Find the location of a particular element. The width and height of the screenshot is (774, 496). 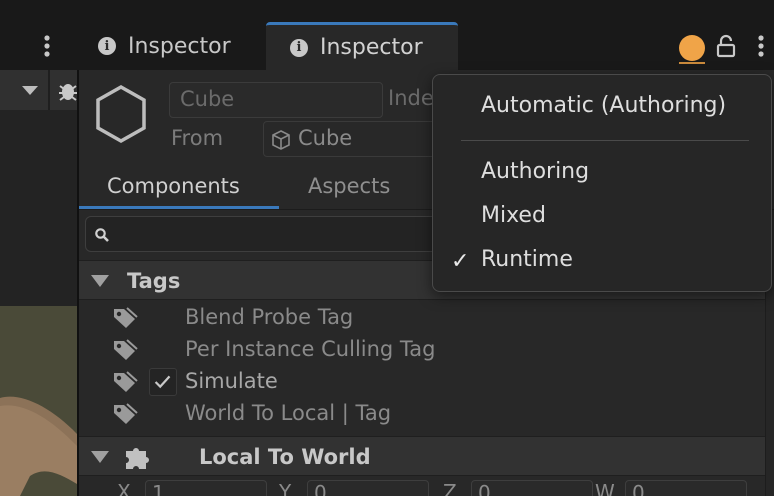

list-item: Blend Probe Tag is located at coordinates (422, 318).